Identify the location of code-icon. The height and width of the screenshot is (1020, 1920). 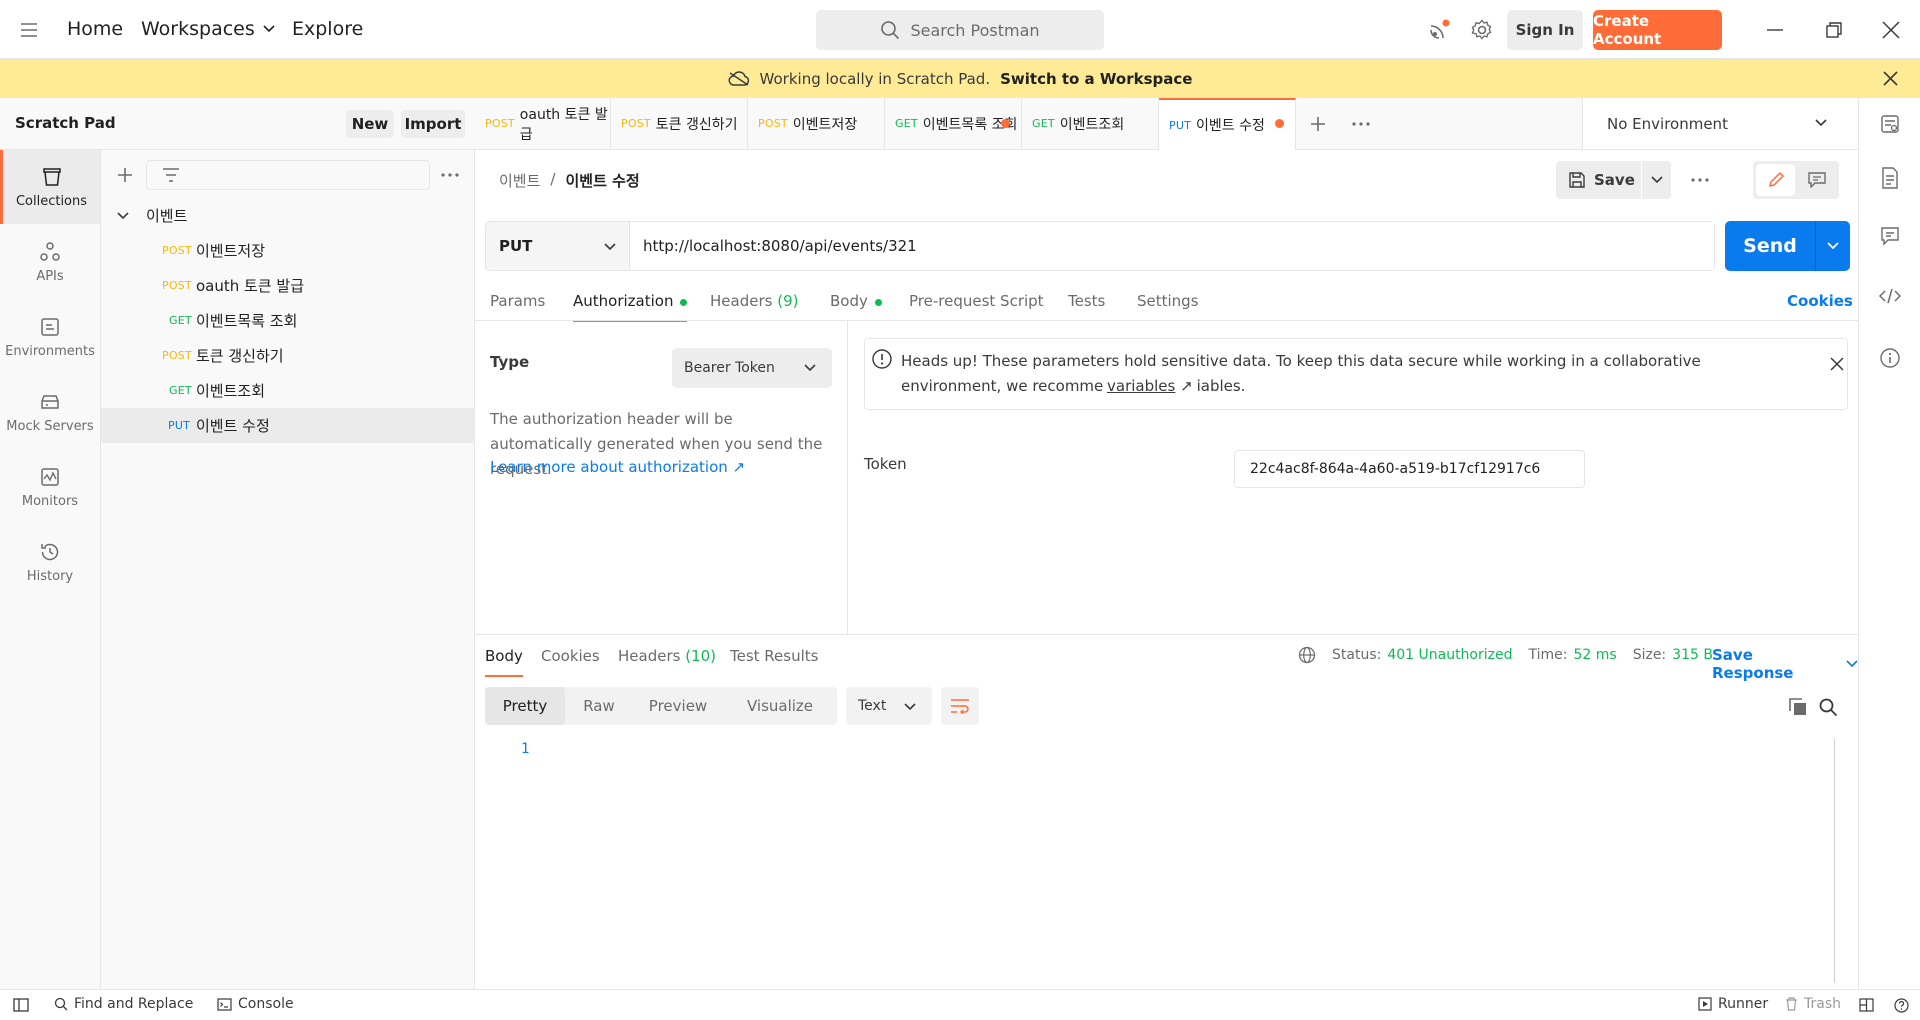
(1890, 296).